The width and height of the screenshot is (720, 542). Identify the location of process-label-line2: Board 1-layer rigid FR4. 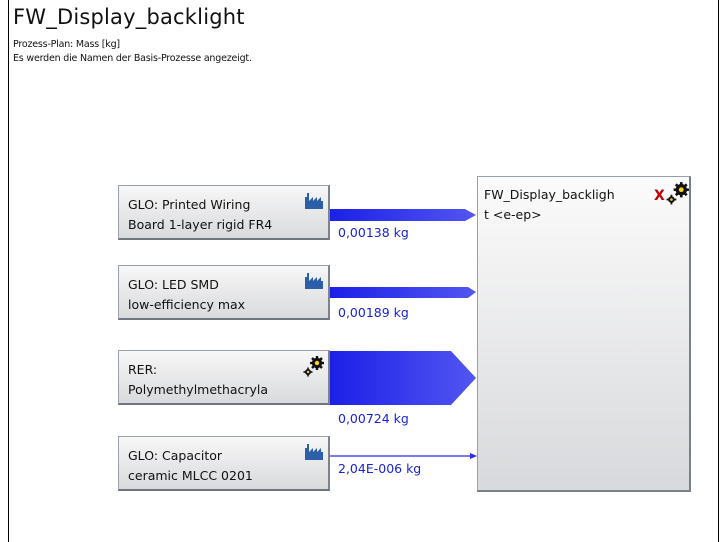
(200, 224).